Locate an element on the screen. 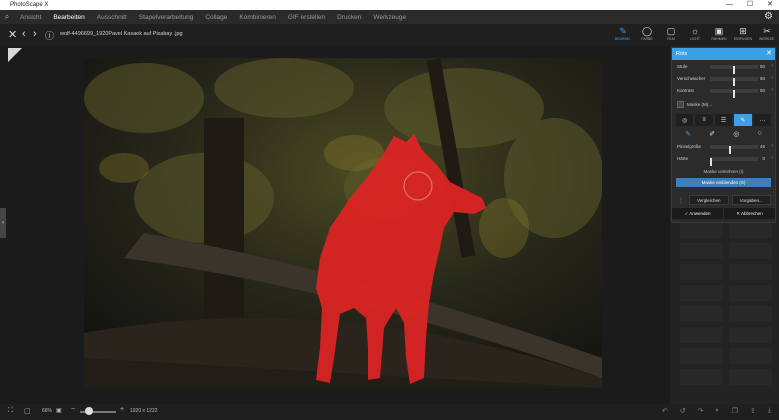  brush-tools-row: ✎ ✐ ◎ ○ is located at coordinates (723, 135).